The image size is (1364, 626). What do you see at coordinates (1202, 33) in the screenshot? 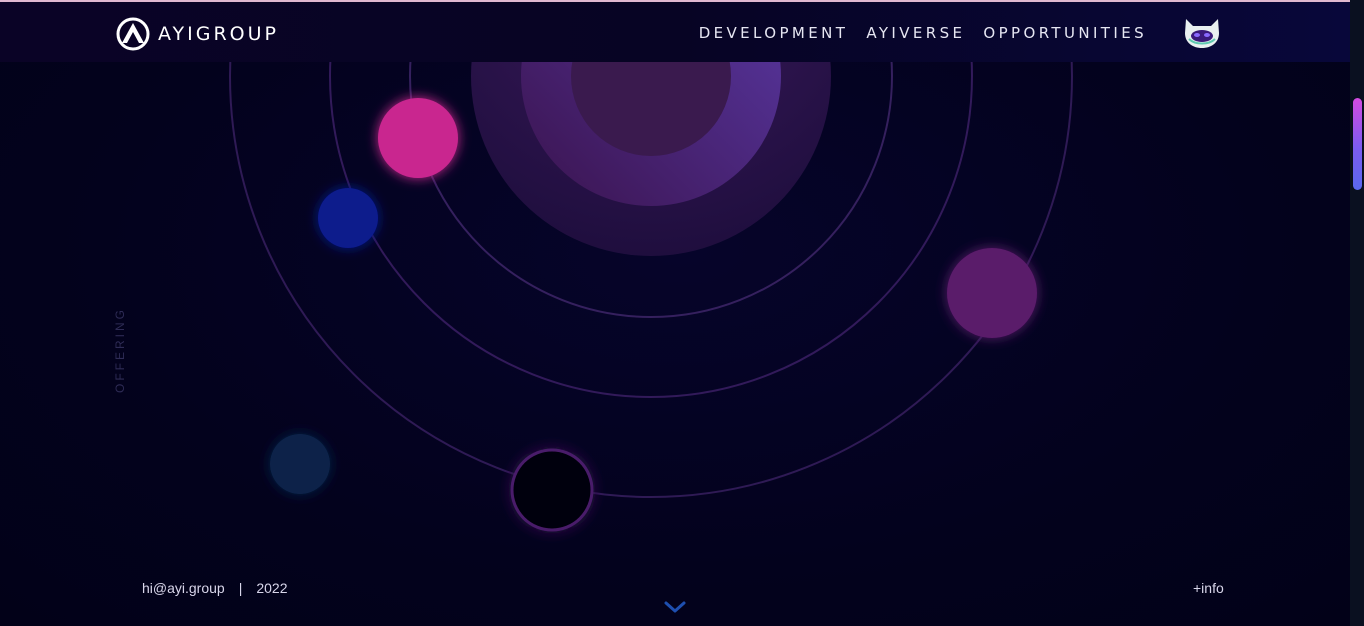
I see `cat-mask-icon` at bounding box center [1202, 33].